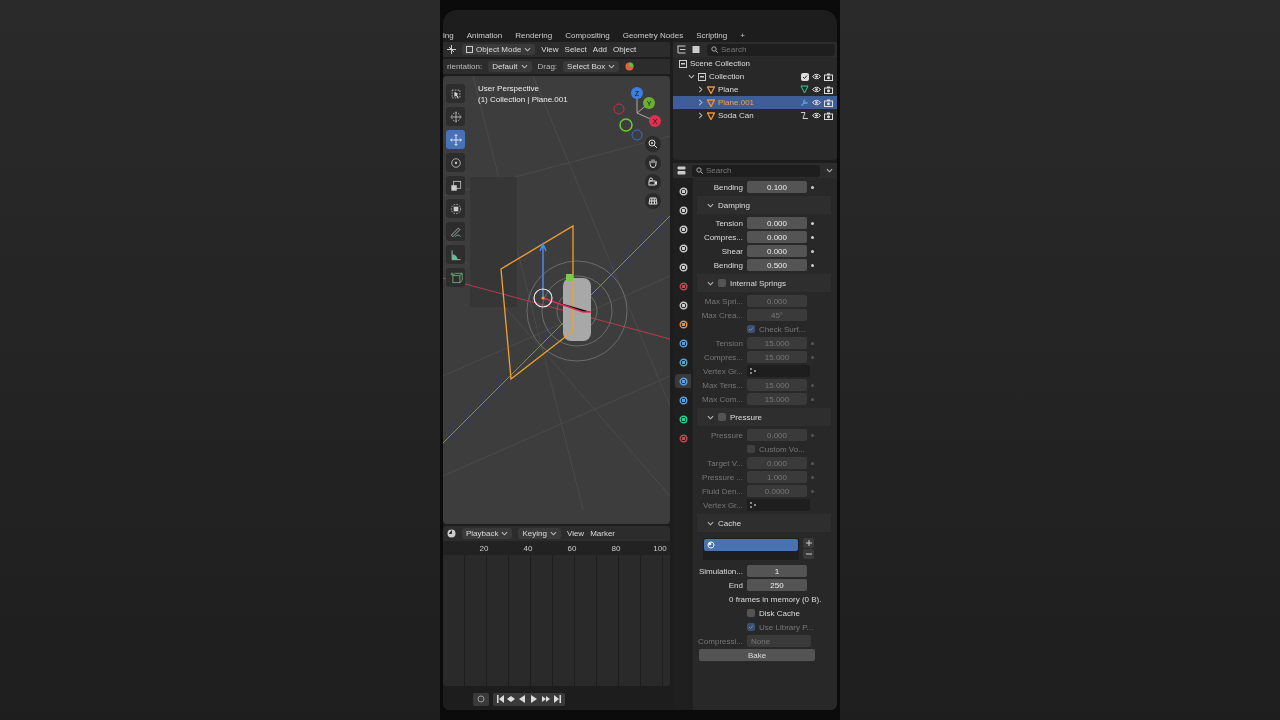 Image resolution: width=1280 pixels, height=720 pixels. What do you see at coordinates (777, 585) in the screenshot?
I see `number-field: 250` at bounding box center [777, 585].